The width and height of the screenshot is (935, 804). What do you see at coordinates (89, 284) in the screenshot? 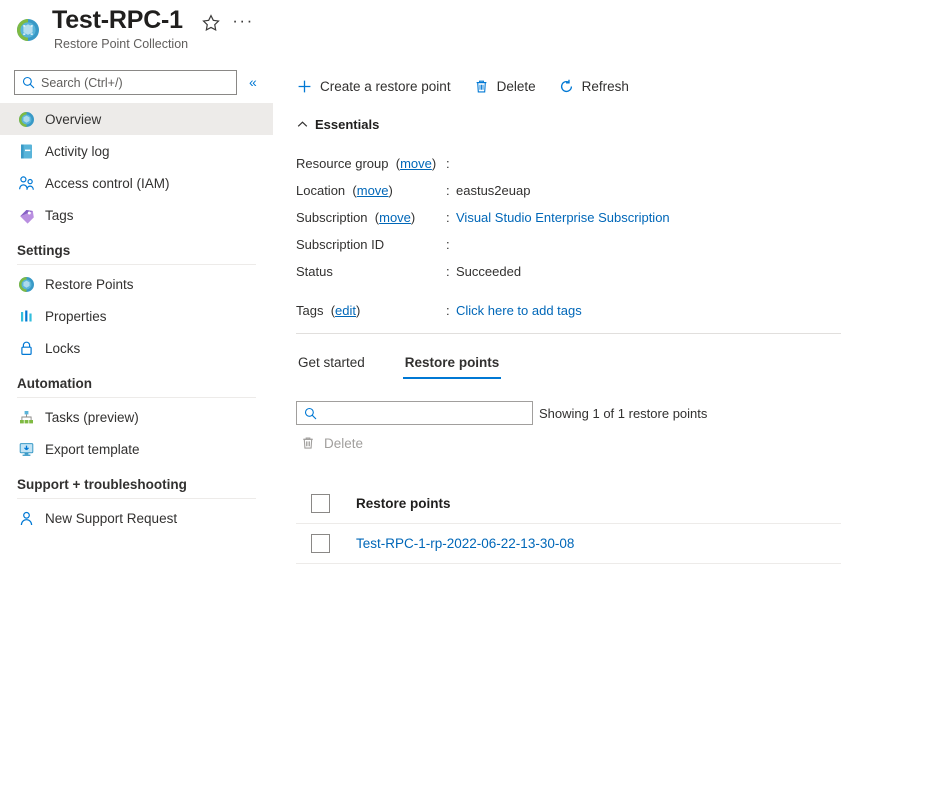
I see `sidebar-item-label: Restore Points` at bounding box center [89, 284].